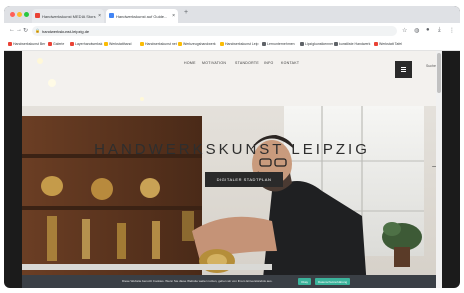  Describe the element at coordinates (452, 30) in the screenshot. I see `kebab-menu-icon: ⋮` at that location.